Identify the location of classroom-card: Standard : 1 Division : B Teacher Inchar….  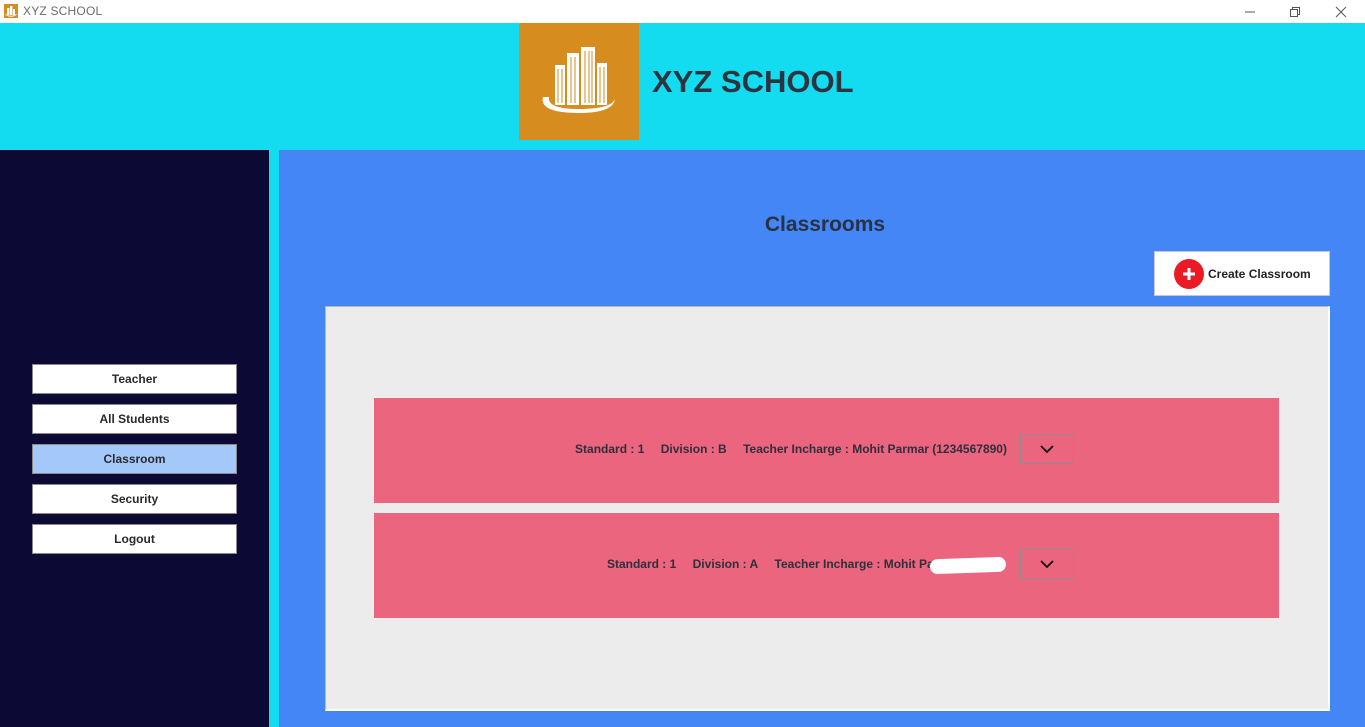
(826, 450).